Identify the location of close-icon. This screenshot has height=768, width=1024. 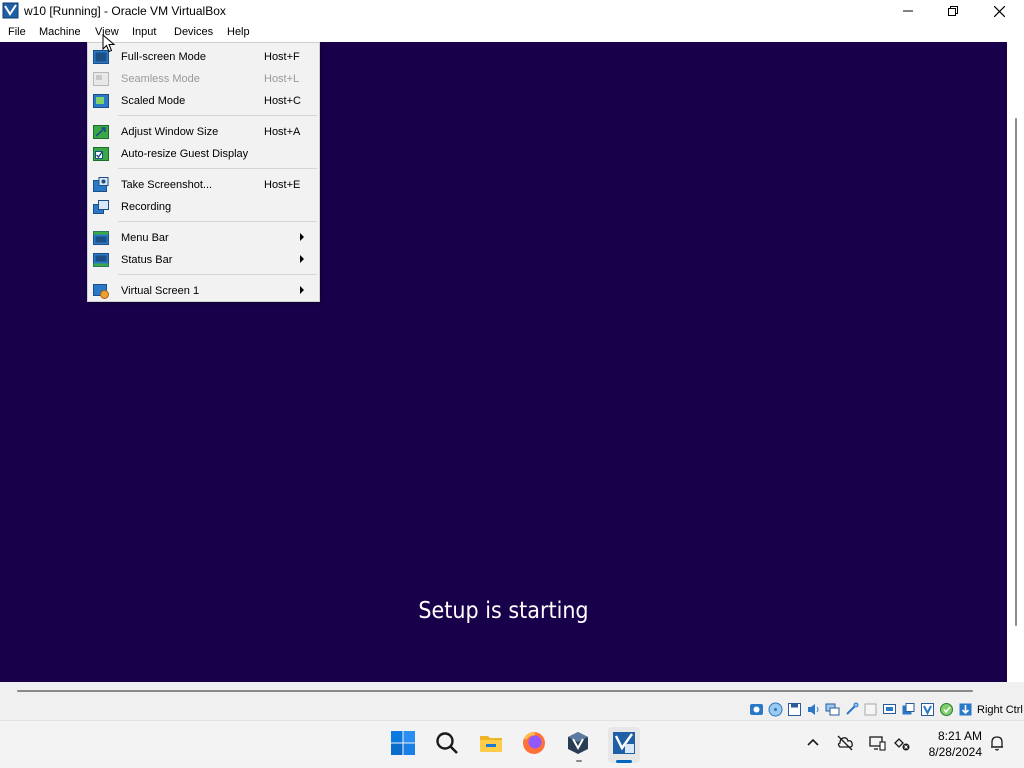
(999, 11).